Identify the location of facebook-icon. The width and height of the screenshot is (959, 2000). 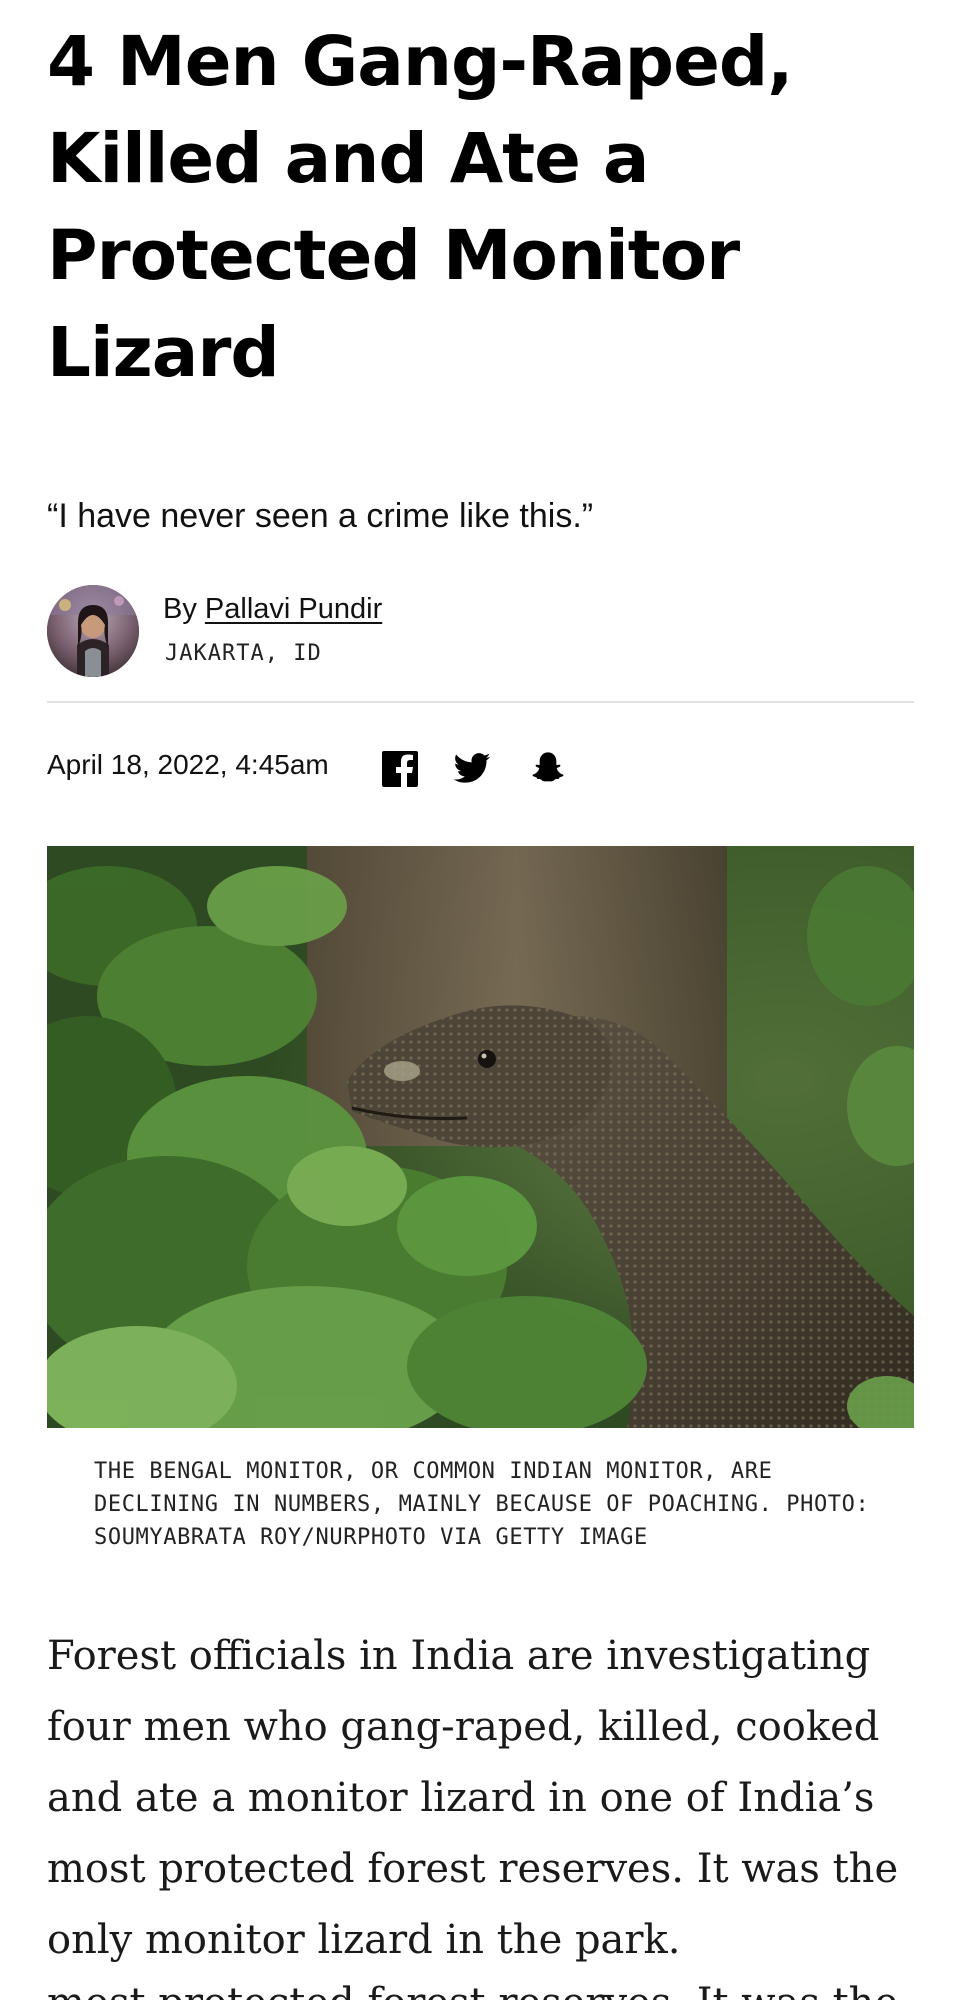
(400, 769).